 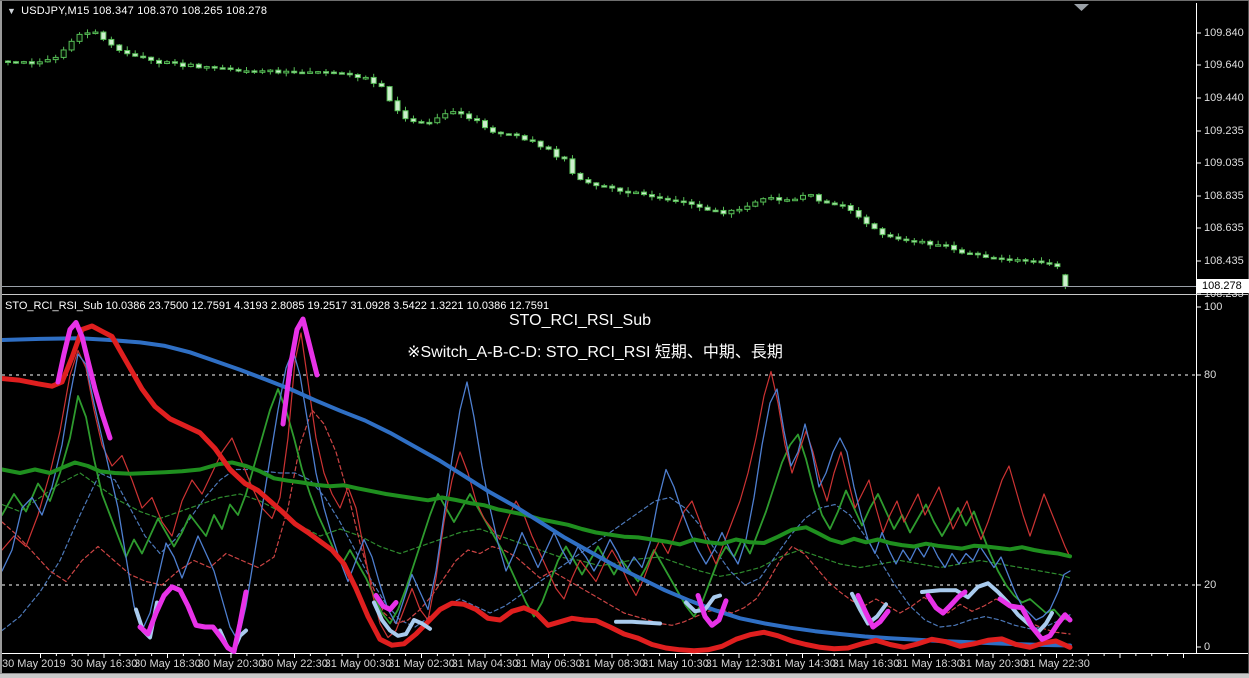 What do you see at coordinates (1224, 228) in the screenshot?
I see `price-axis-label: 108.635` at bounding box center [1224, 228].